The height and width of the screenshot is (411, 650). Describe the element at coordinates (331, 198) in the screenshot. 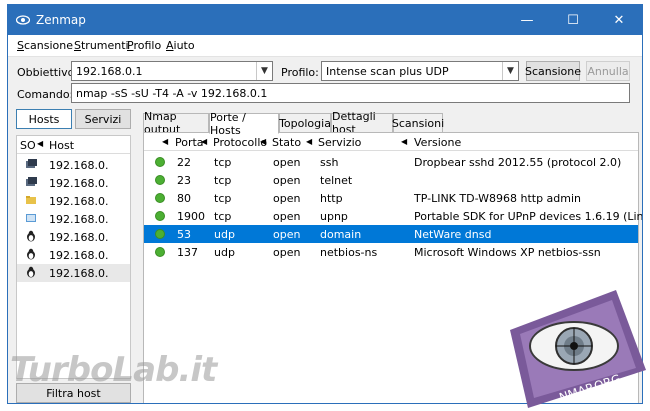

I see `port-service: http` at that location.